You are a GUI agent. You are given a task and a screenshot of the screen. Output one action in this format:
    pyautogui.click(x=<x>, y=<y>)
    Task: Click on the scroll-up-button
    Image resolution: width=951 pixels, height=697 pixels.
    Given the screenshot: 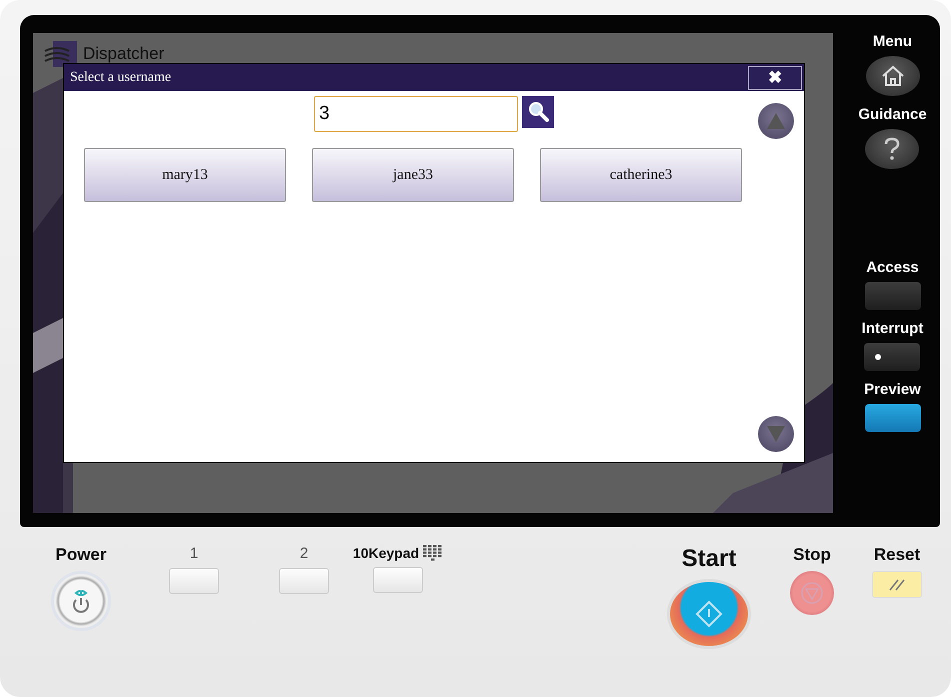 What is the action you would take?
    pyautogui.click(x=776, y=121)
    